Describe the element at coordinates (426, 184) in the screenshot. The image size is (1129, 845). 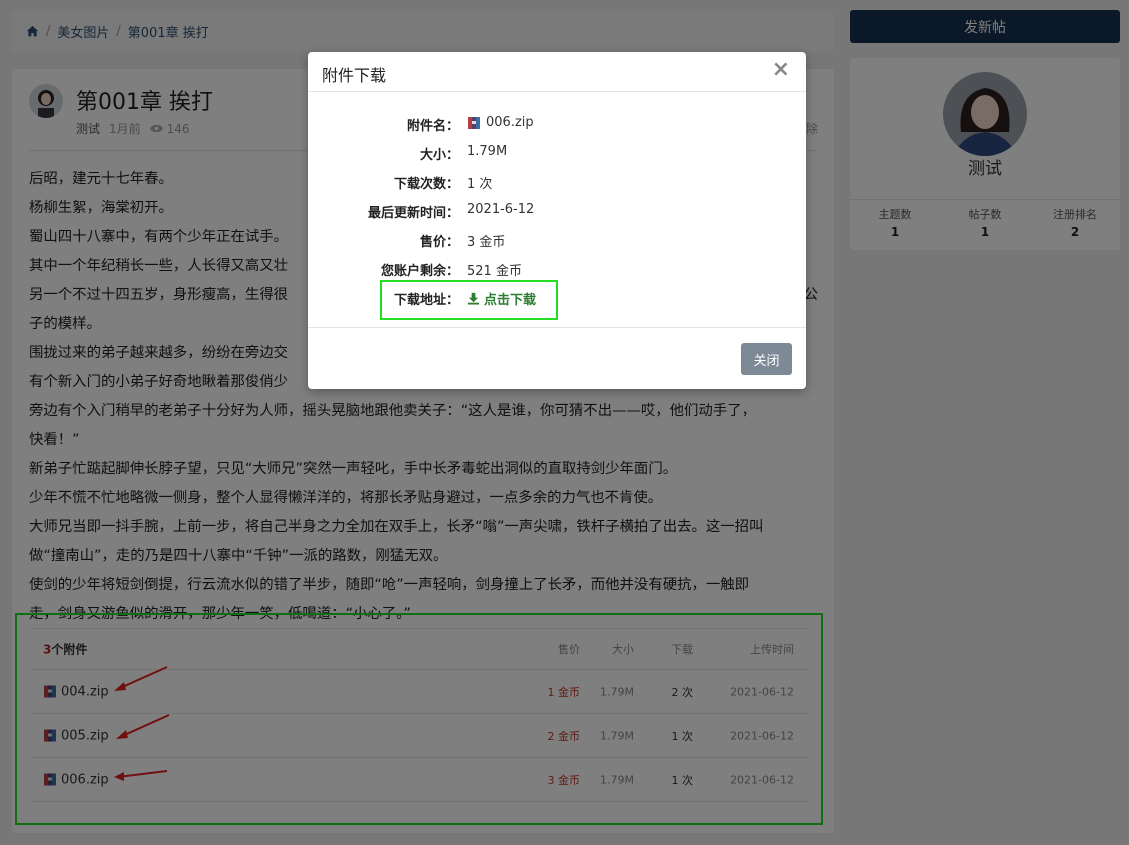
I see `field-label: 下载次数：` at that location.